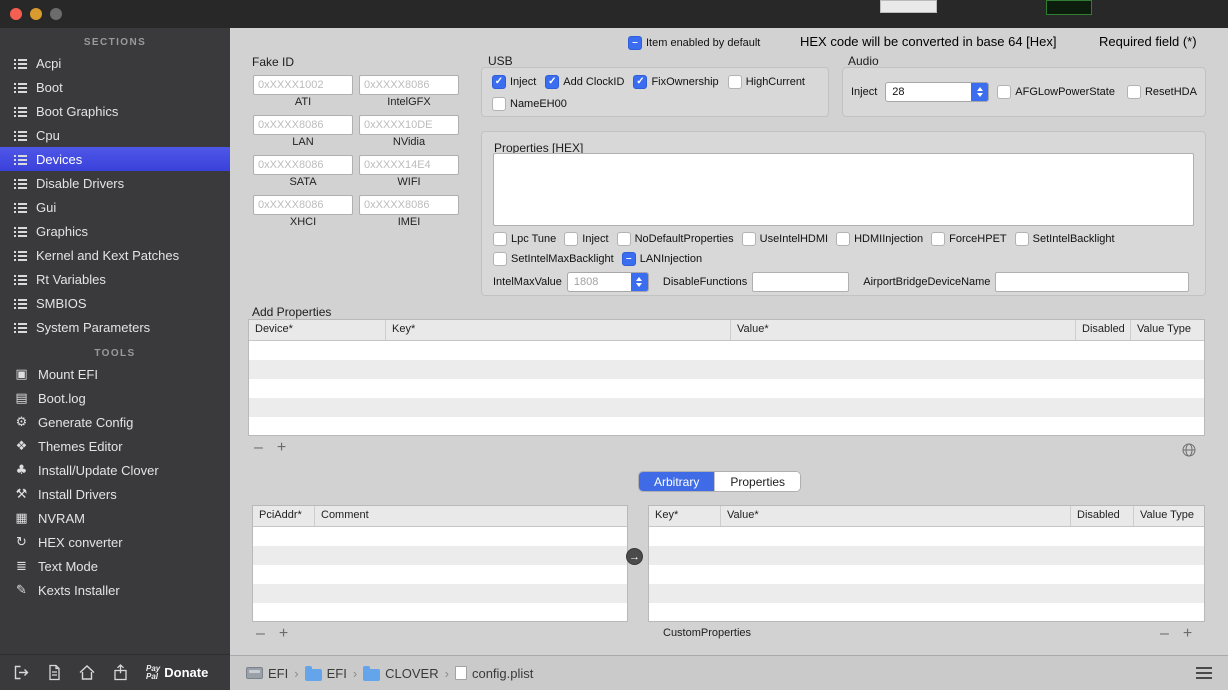 This screenshot has width=1228, height=690. What do you see at coordinates (843, 189) in the screenshot?
I see `properties-hex-textarea` at bounding box center [843, 189].